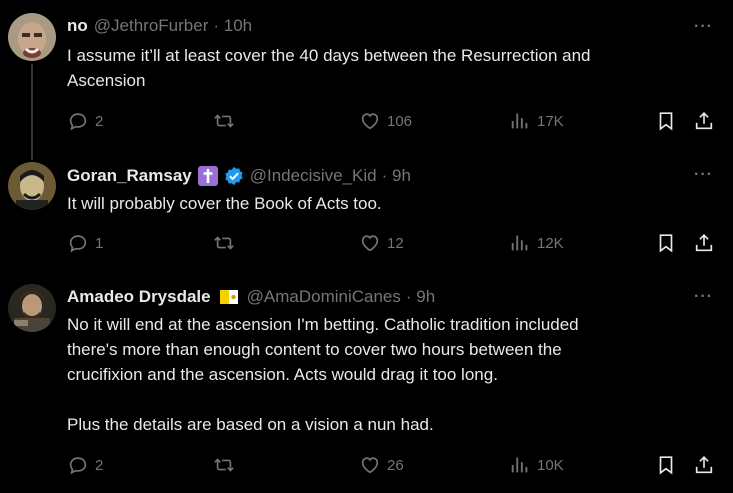 This screenshot has height=493, width=733. I want to click on views-count: 12K, so click(550, 243).